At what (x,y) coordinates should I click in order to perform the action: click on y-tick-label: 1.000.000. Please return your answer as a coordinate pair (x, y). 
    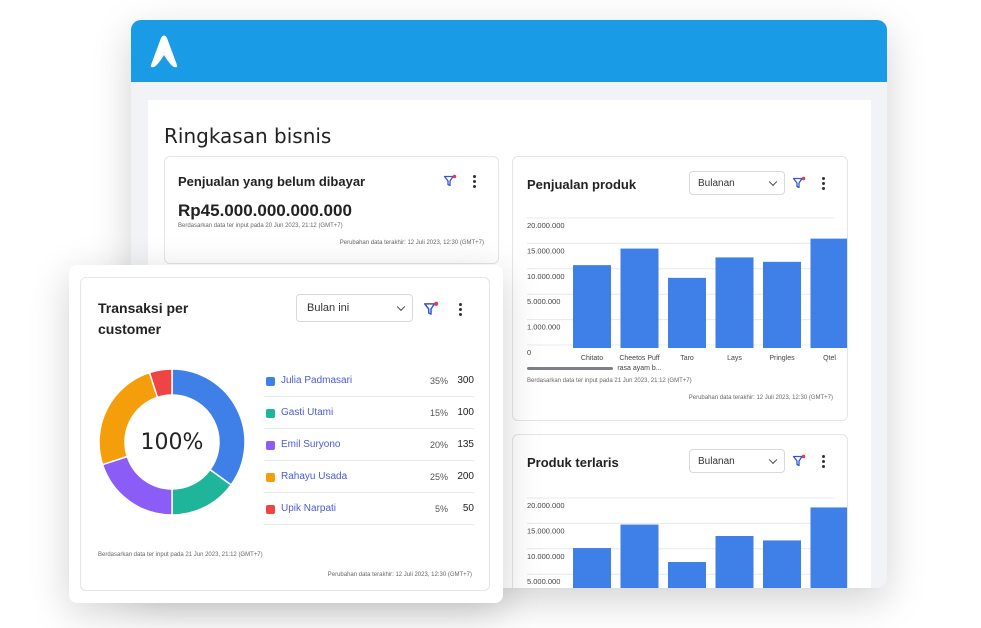
    Looking at the image, I should click on (543, 327).